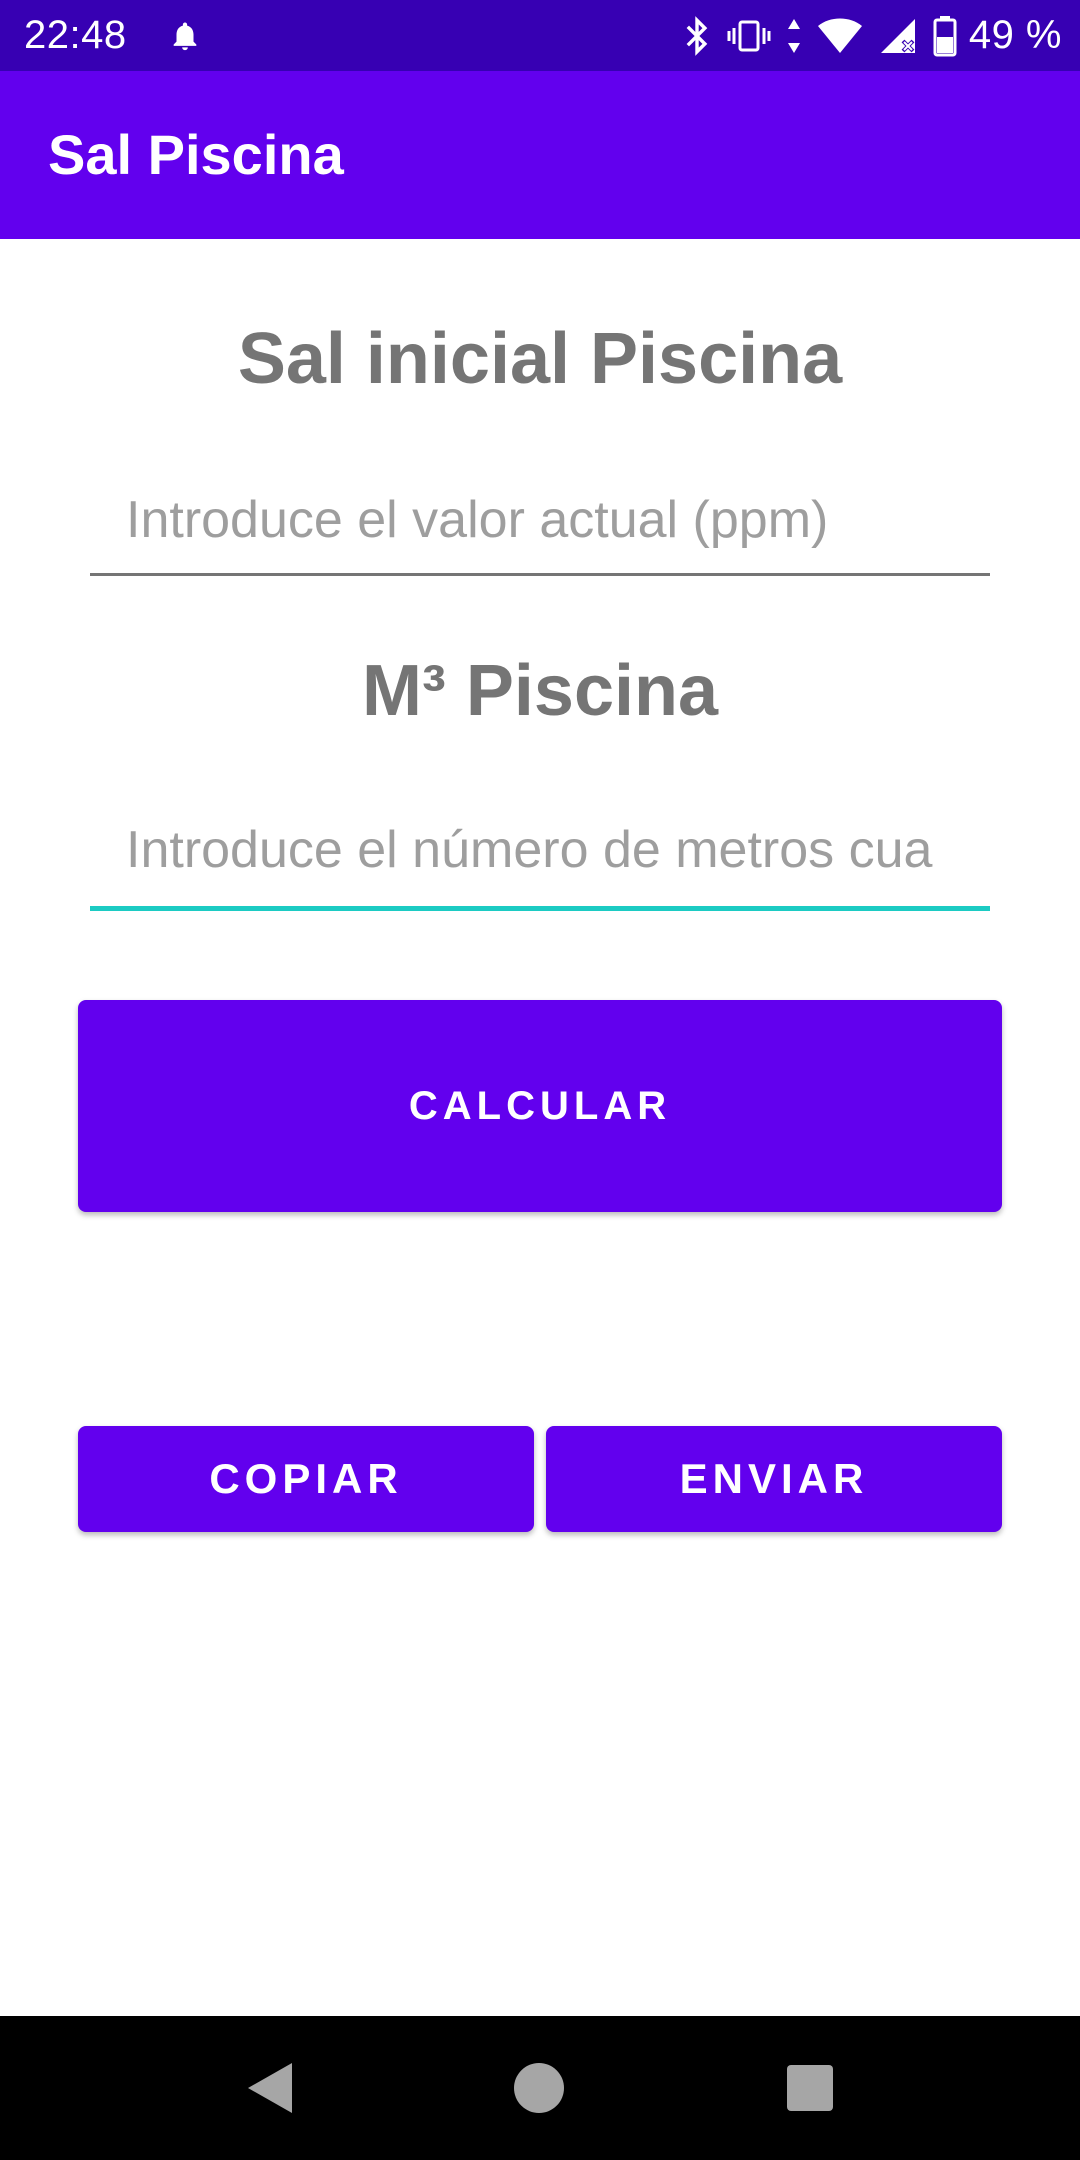  I want to click on app-bar: Sal Piscina, so click(540, 155).